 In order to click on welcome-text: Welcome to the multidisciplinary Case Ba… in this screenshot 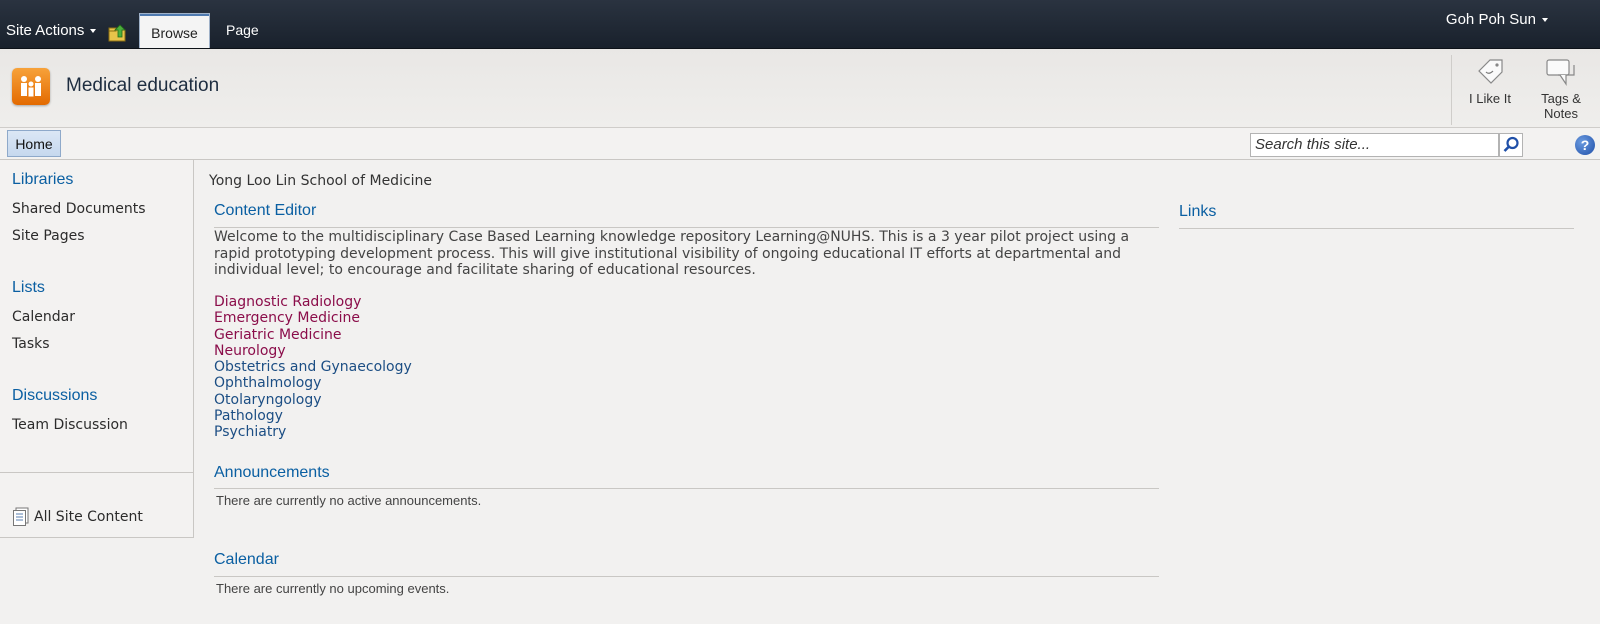, I will do `click(672, 253)`.